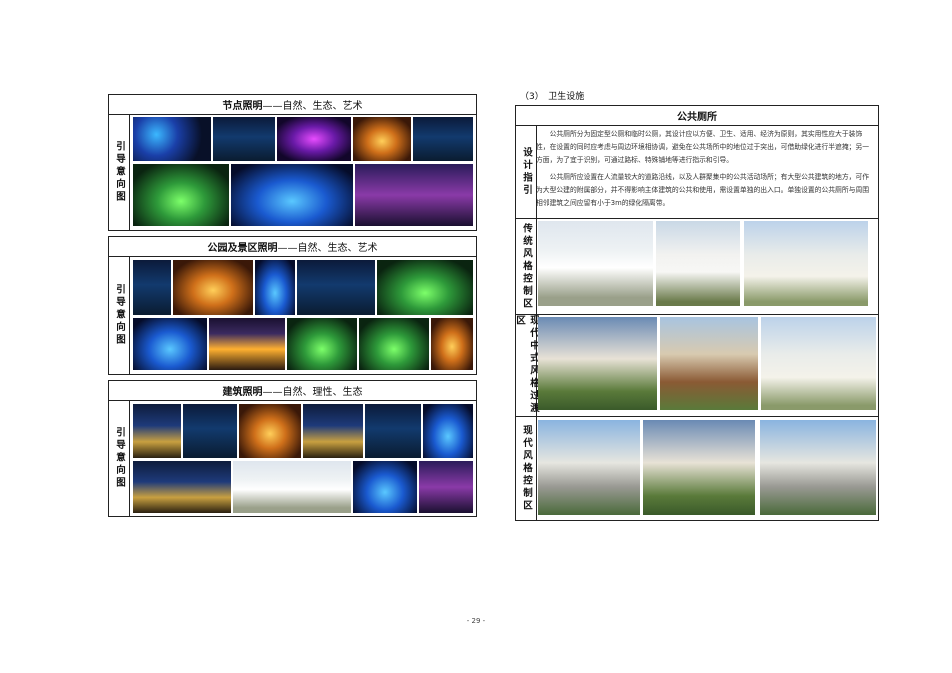  Describe the element at coordinates (414, 195) in the screenshot. I see `photo-pink-canopy` at that location.